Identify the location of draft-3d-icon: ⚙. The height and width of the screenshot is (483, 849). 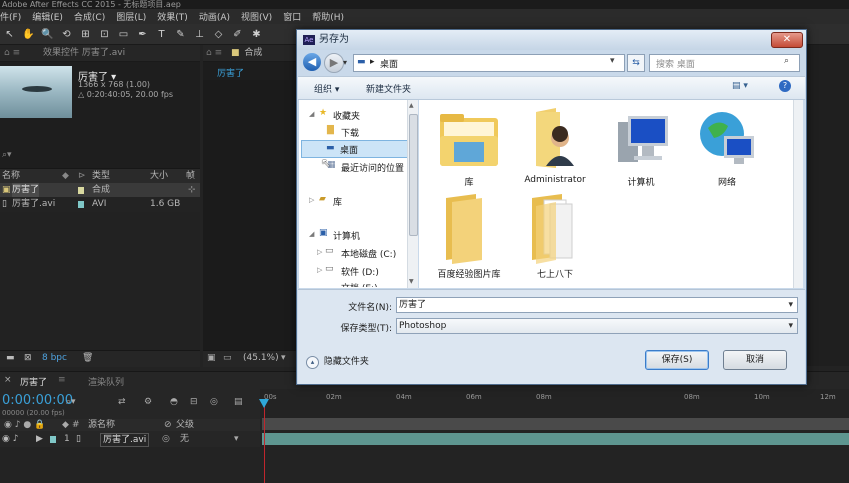
(148, 402).